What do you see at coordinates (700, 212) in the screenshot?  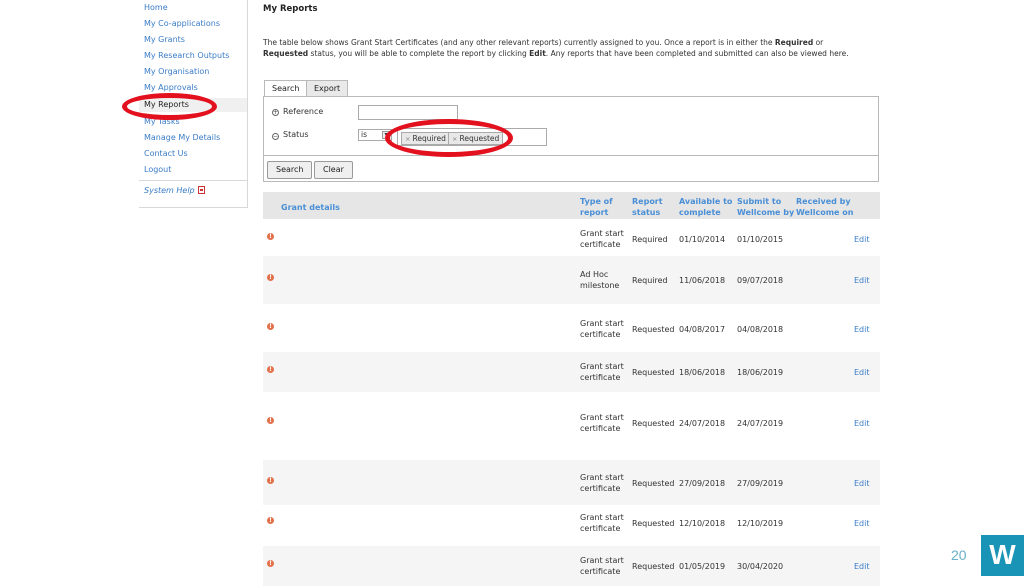 I see `header-line: complete` at bounding box center [700, 212].